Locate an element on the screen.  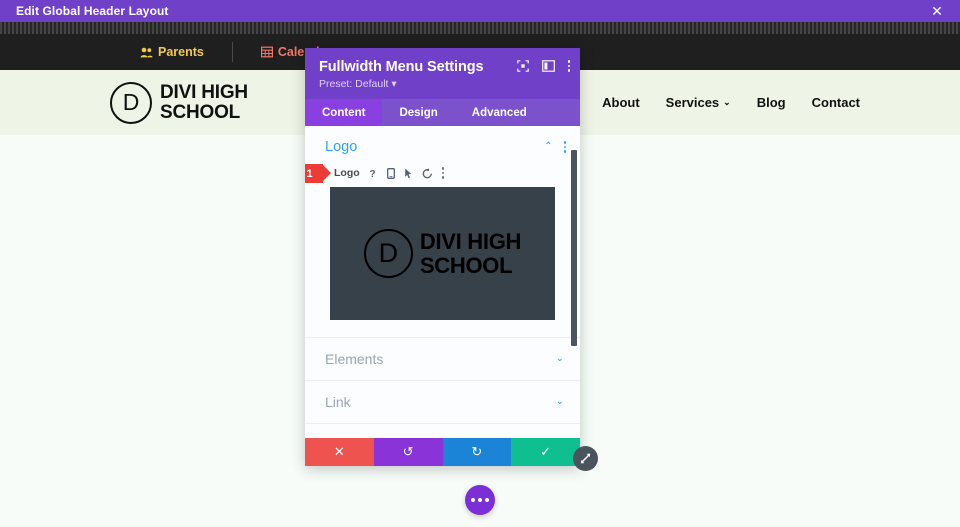
section-link-label: Link is located at coordinates (338, 402).